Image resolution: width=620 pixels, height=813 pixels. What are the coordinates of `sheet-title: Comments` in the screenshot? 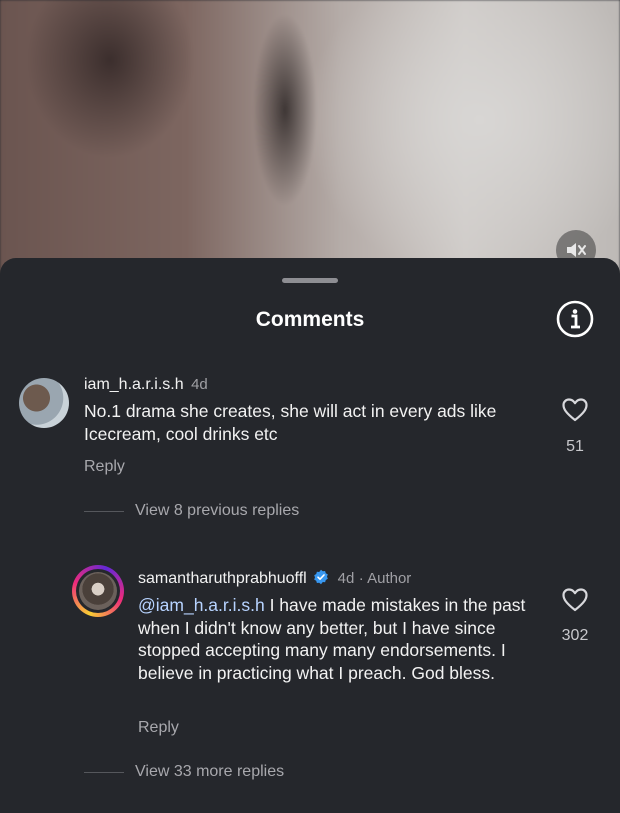 It's located at (310, 319).